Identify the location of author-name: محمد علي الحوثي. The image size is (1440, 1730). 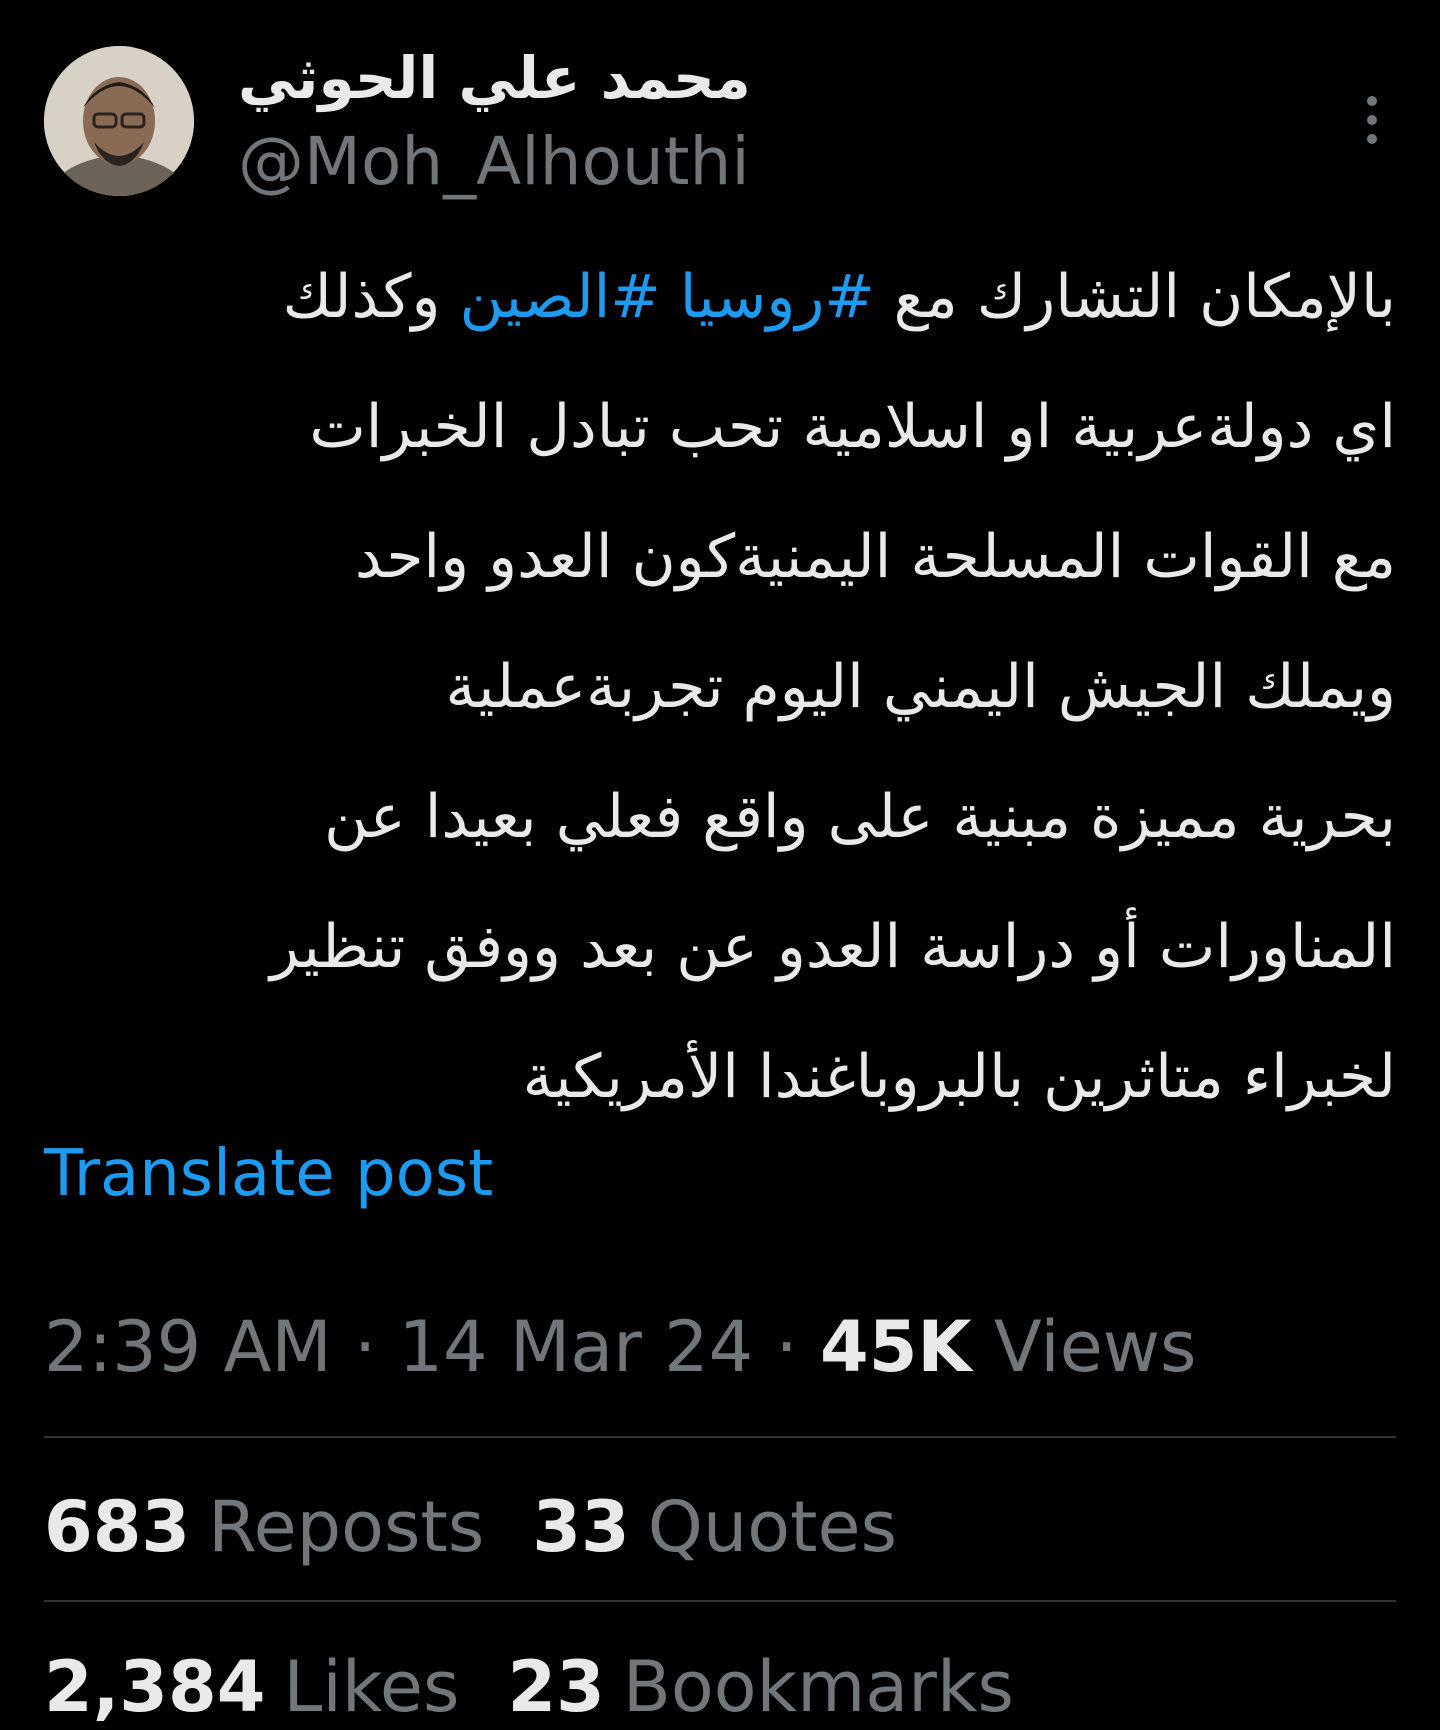
(494, 78).